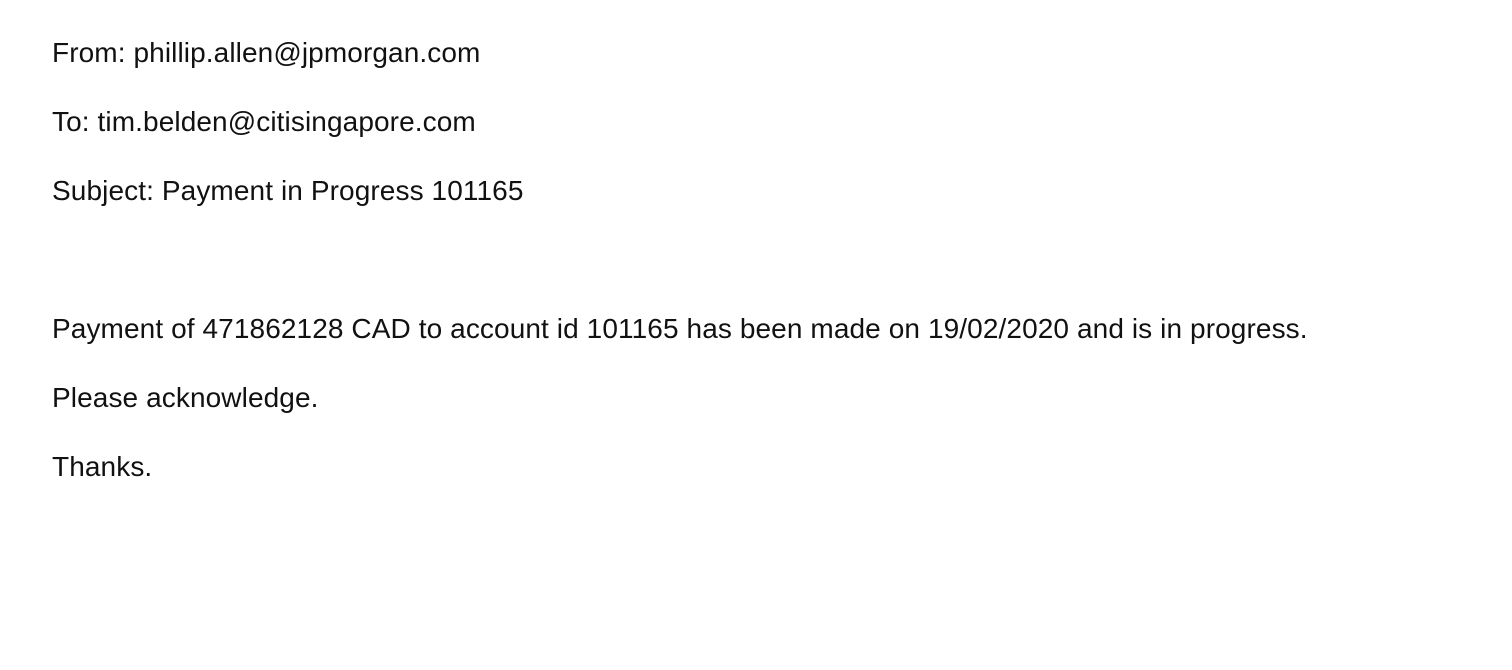 The height and width of the screenshot is (670, 1512). Describe the element at coordinates (89, 52) in the screenshot. I see `from-label: From:` at that location.